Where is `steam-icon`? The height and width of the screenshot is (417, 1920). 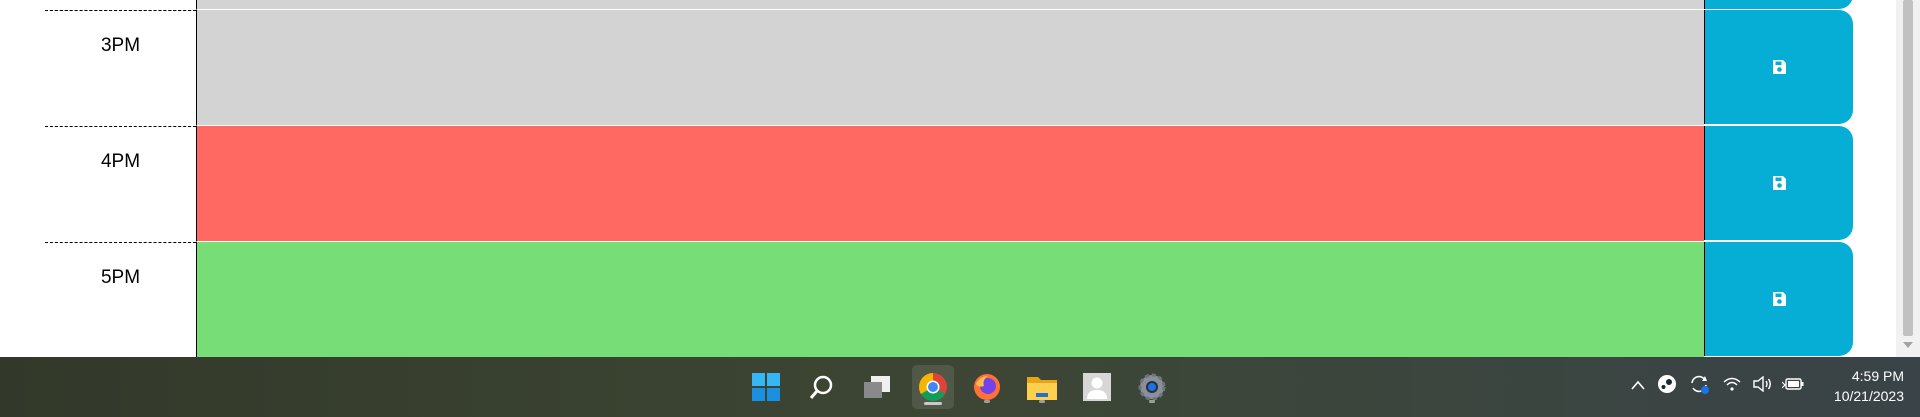 steam-icon is located at coordinates (1667, 385).